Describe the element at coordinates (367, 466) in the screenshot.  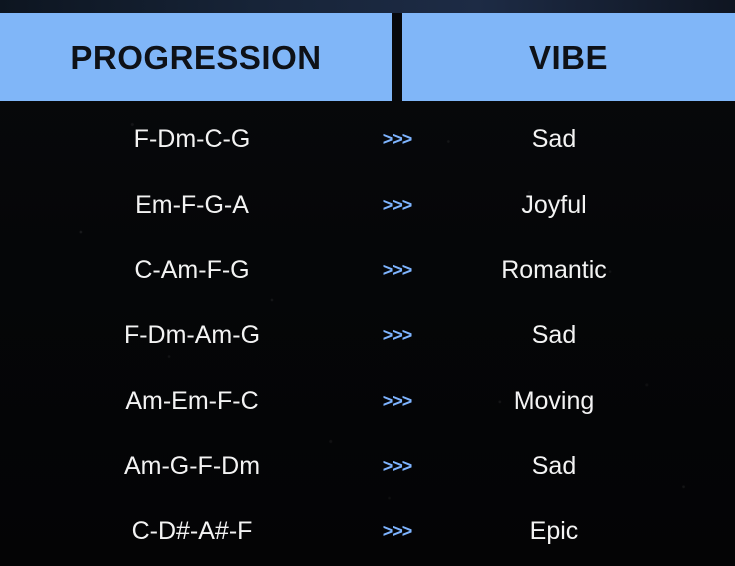
I see `table-row: Am-G-F-Dm >>> Sad` at that location.